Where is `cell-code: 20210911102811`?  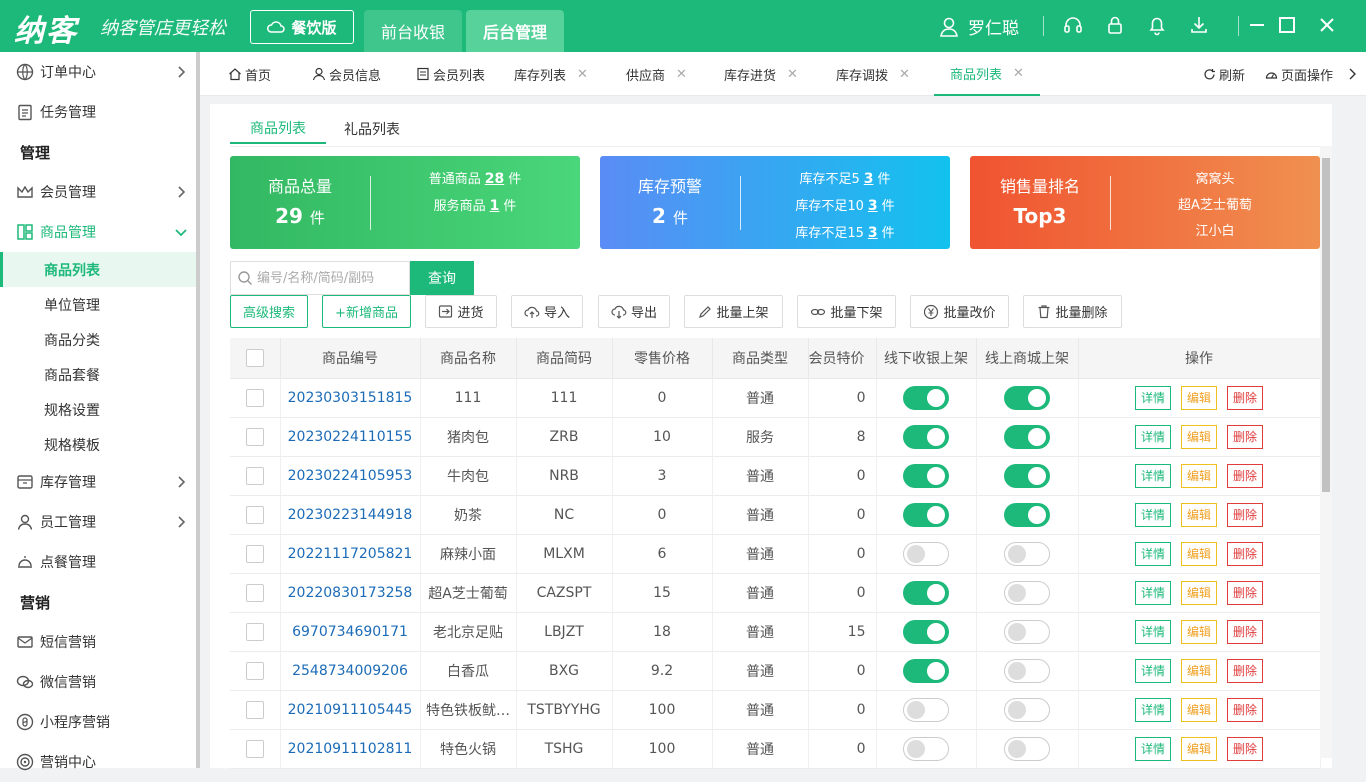 cell-code: 20210911102811 is located at coordinates (350, 749).